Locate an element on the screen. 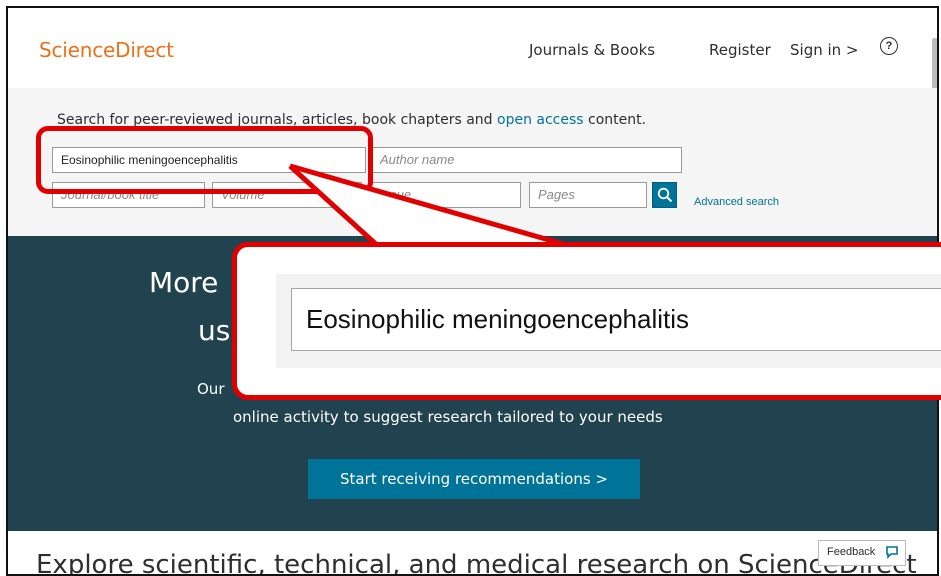  sciencedirect-logo: ScienceDirect is located at coordinates (106, 50).